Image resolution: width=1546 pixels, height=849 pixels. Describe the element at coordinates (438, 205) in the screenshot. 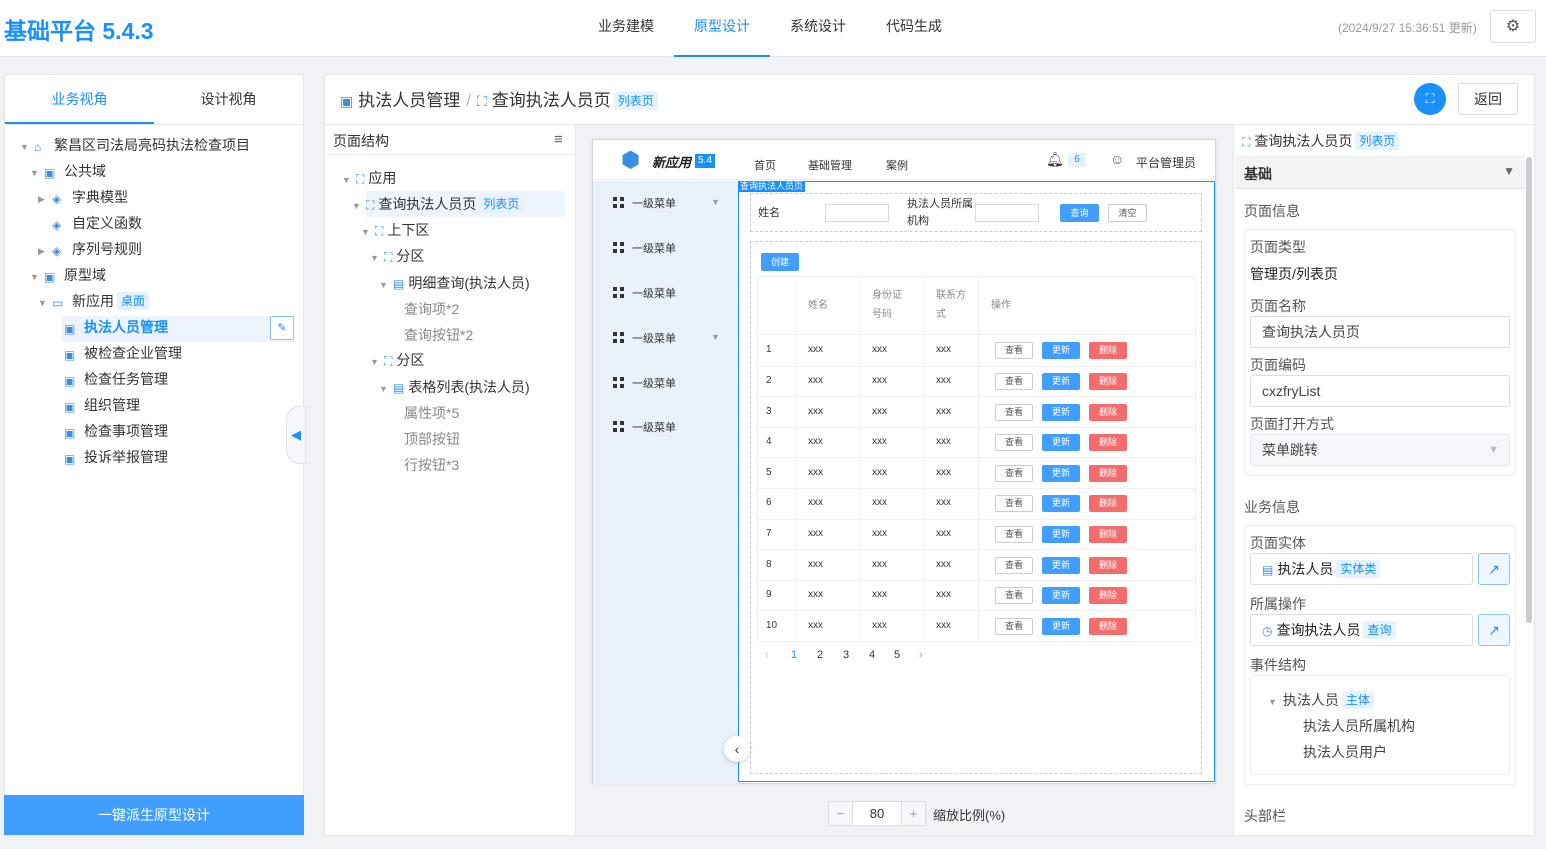

I see `struct-page: ▼ ⛶ 查询执法人员页 列表页` at that location.